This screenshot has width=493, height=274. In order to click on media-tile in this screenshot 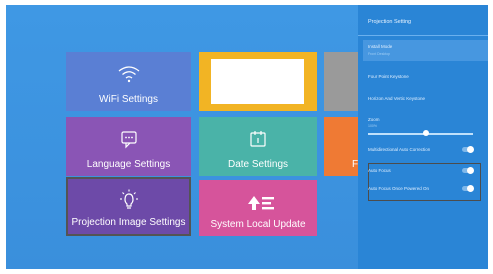, I will do `click(258, 81)`.